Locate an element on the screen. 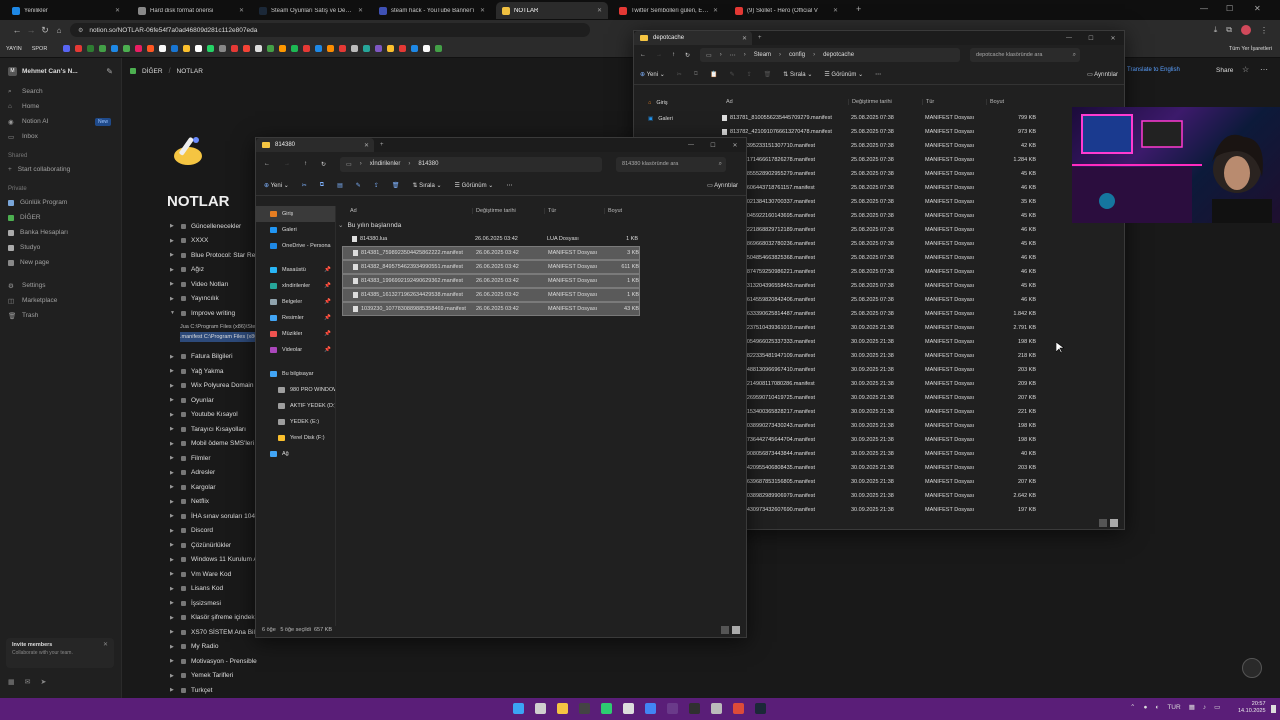 This screenshot has width=1280, height=720. view-button: ☰ Görünüm ⌄ is located at coordinates (474, 185).